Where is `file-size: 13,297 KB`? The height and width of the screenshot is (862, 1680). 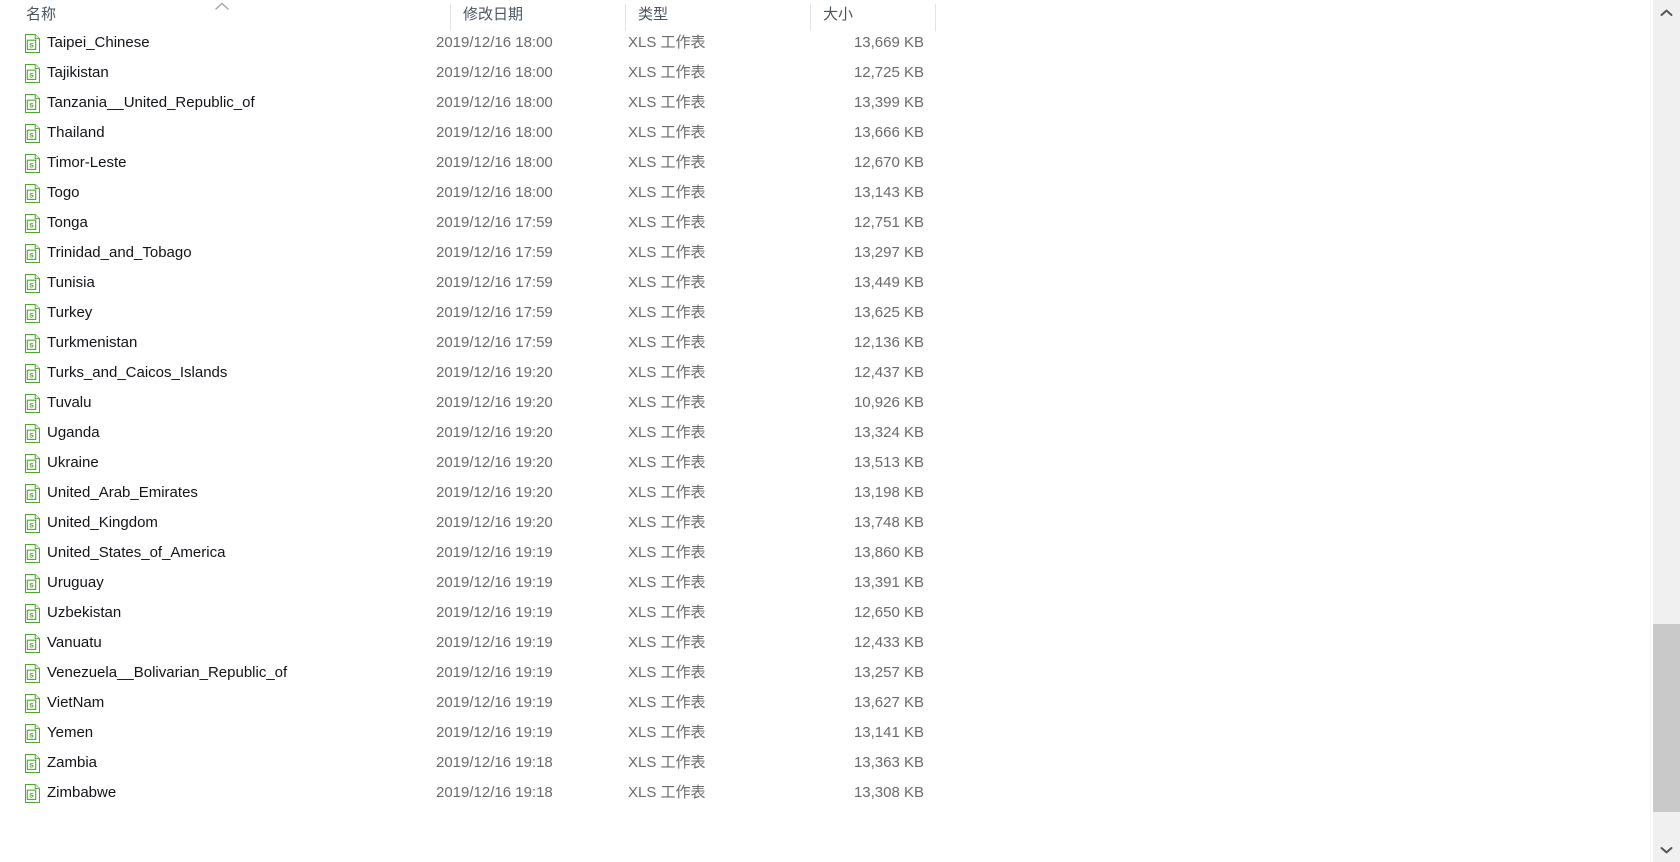
file-size: 13,297 KB is located at coordinates (888, 252).